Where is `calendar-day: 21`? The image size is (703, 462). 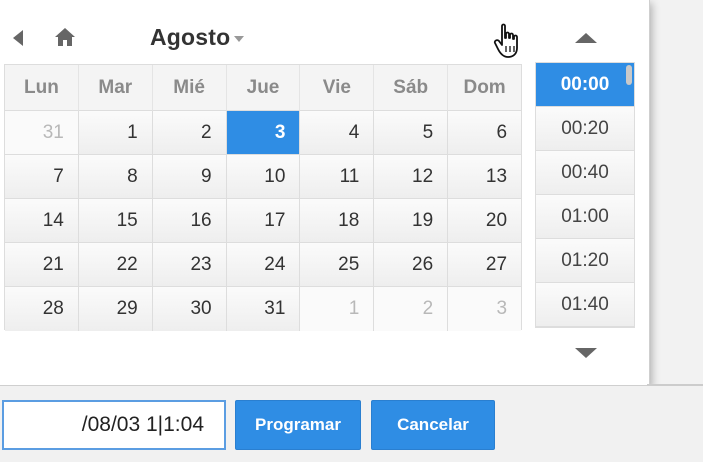 calendar-day: 21 is located at coordinates (42, 265).